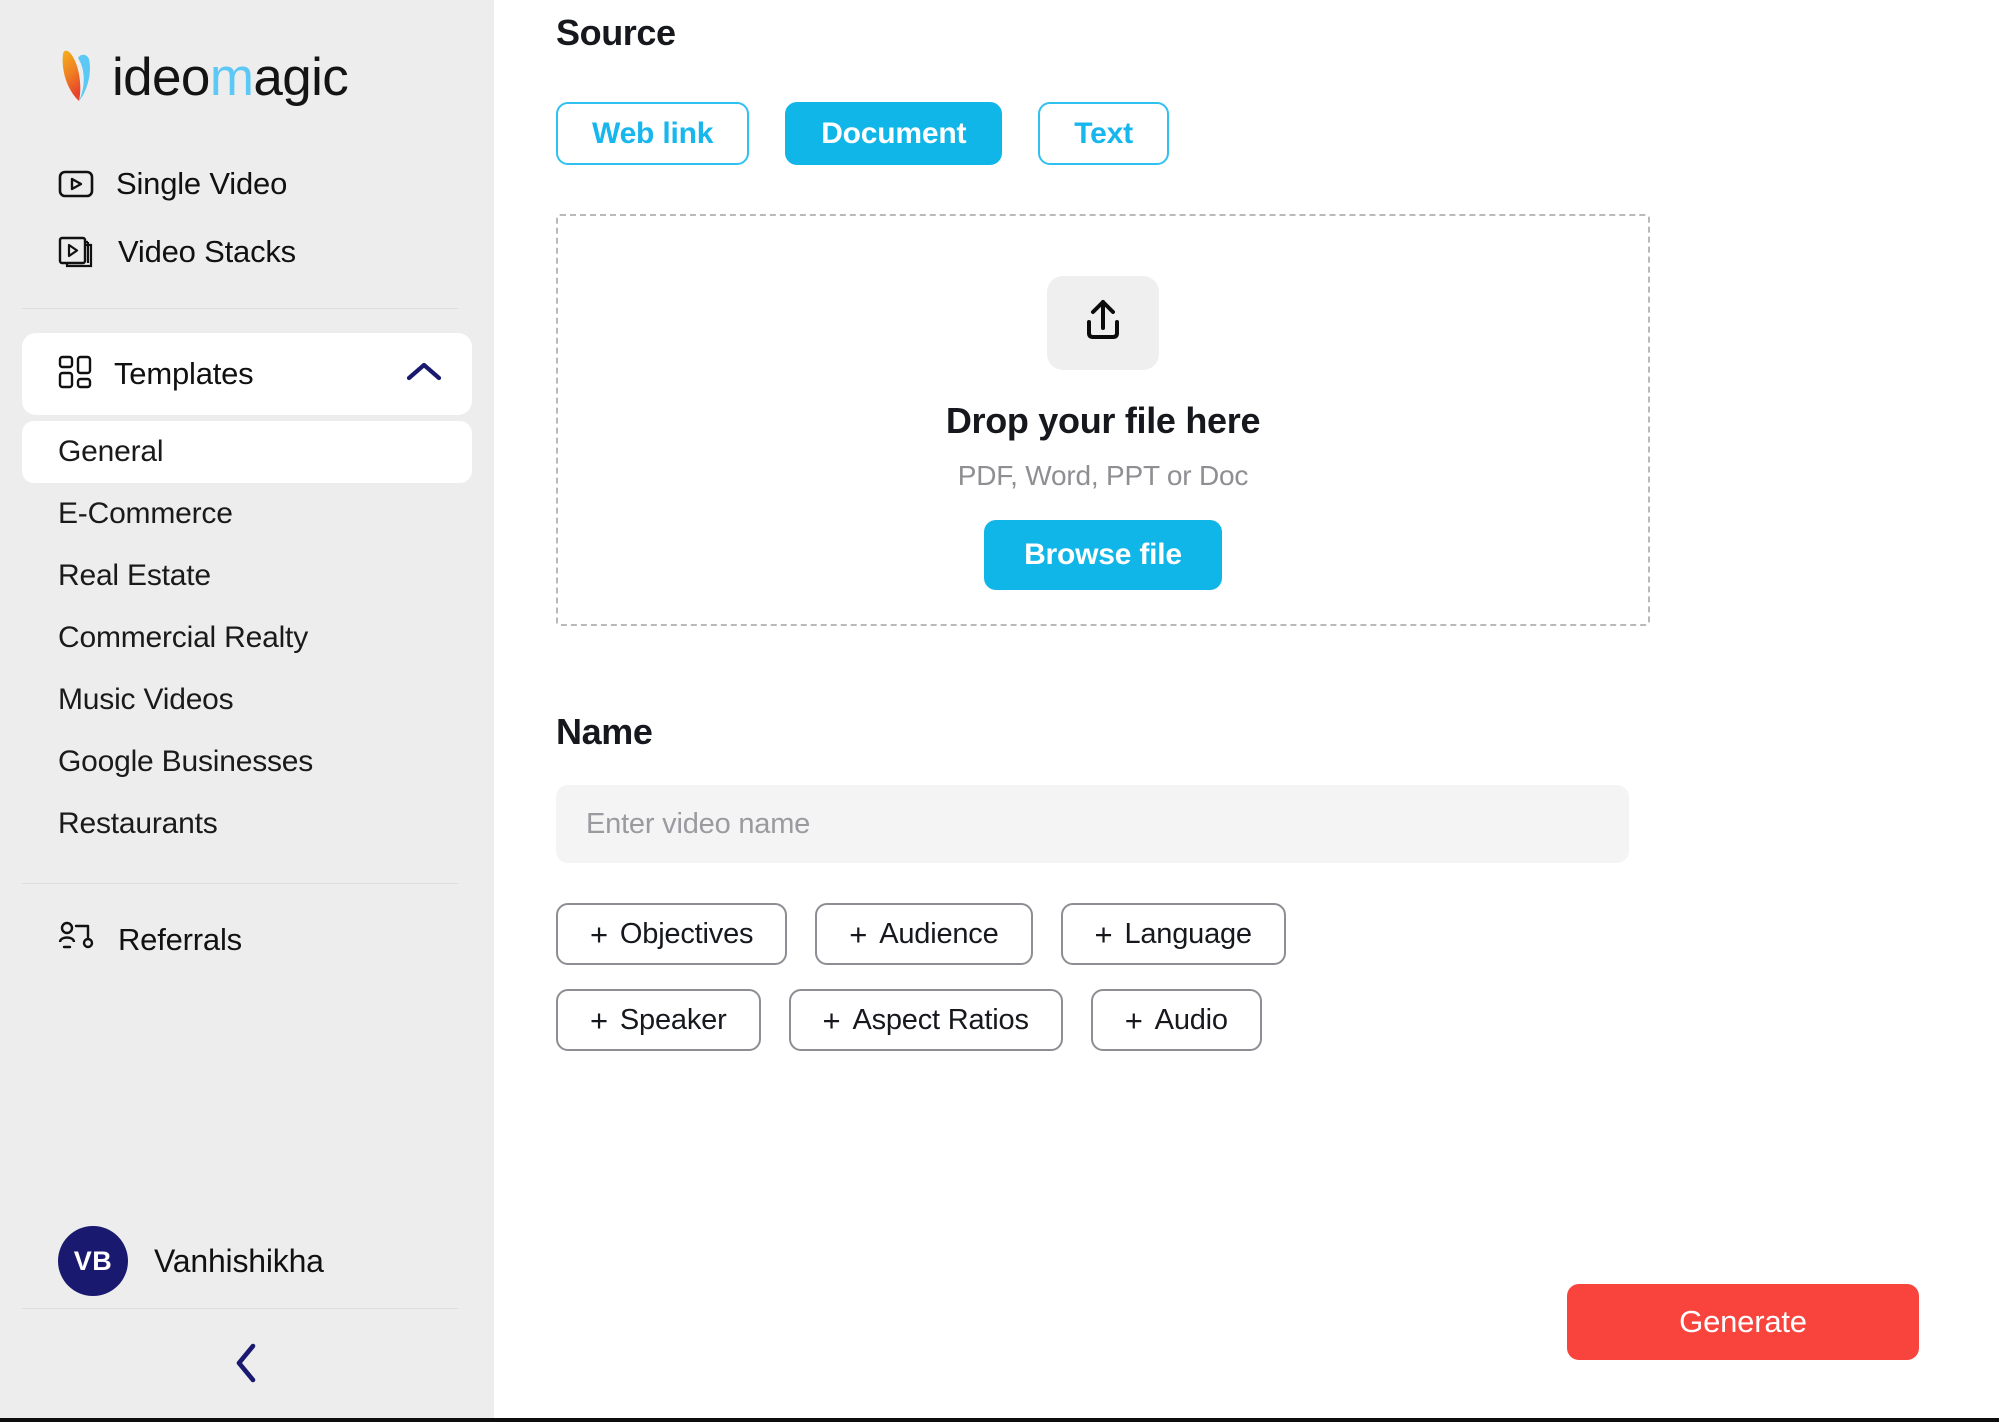  I want to click on add-speaker-chip: + Speaker, so click(658, 1020).